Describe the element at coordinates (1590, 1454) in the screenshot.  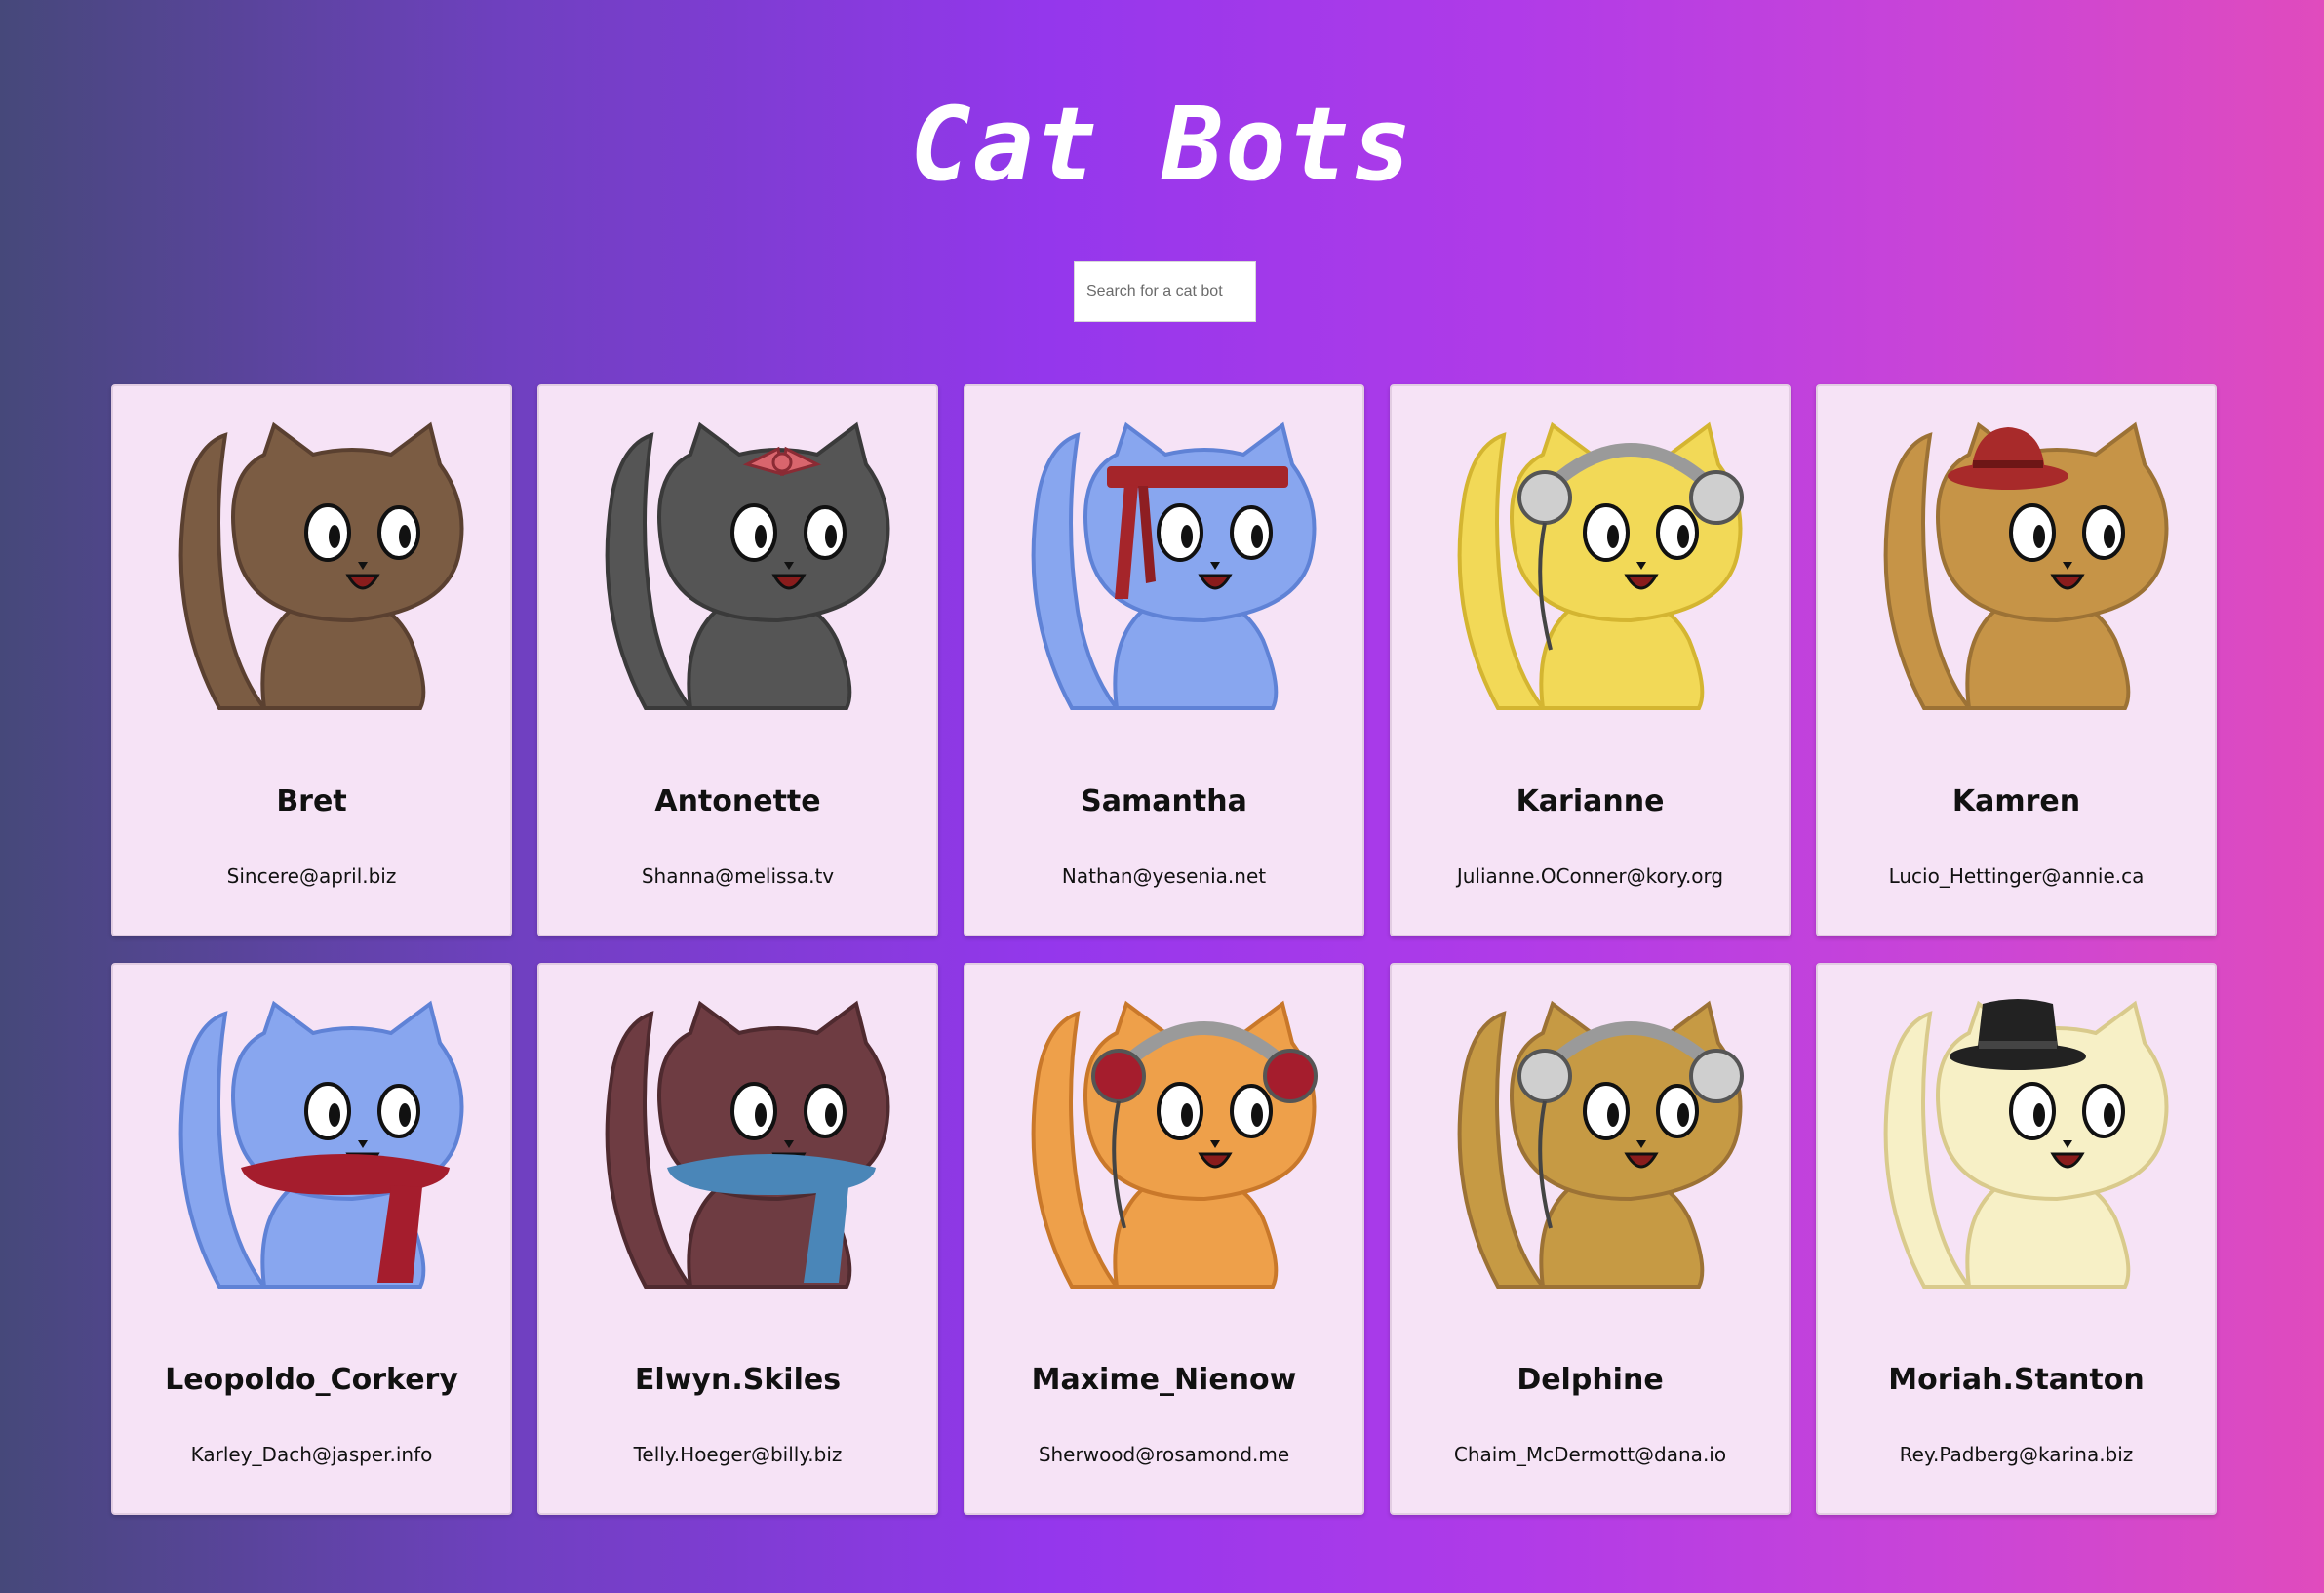
I see `cat-email: Chaim_McDermott@dana.io` at that location.